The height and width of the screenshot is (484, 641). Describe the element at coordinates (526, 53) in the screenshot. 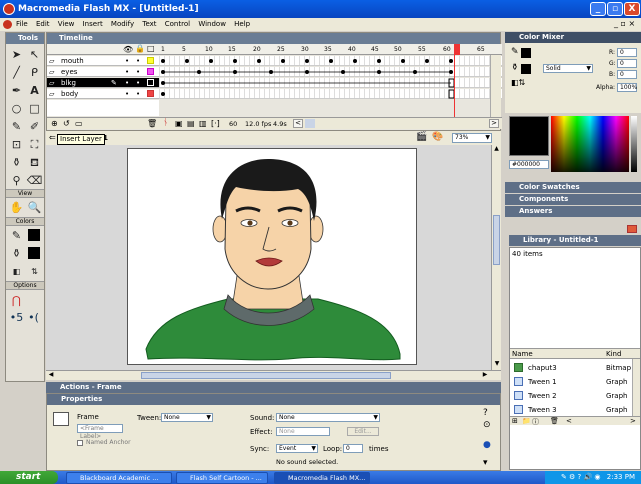

I see `stroke-swatch` at that location.